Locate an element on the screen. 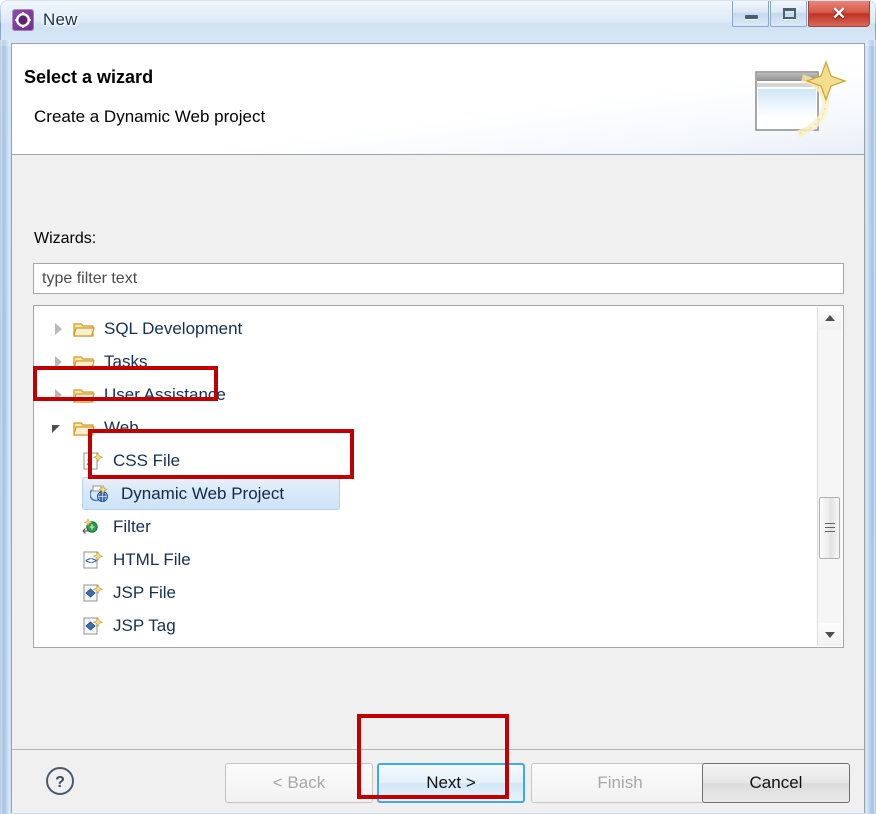 The width and height of the screenshot is (876, 814). scroll-down-button is located at coordinates (829, 634).